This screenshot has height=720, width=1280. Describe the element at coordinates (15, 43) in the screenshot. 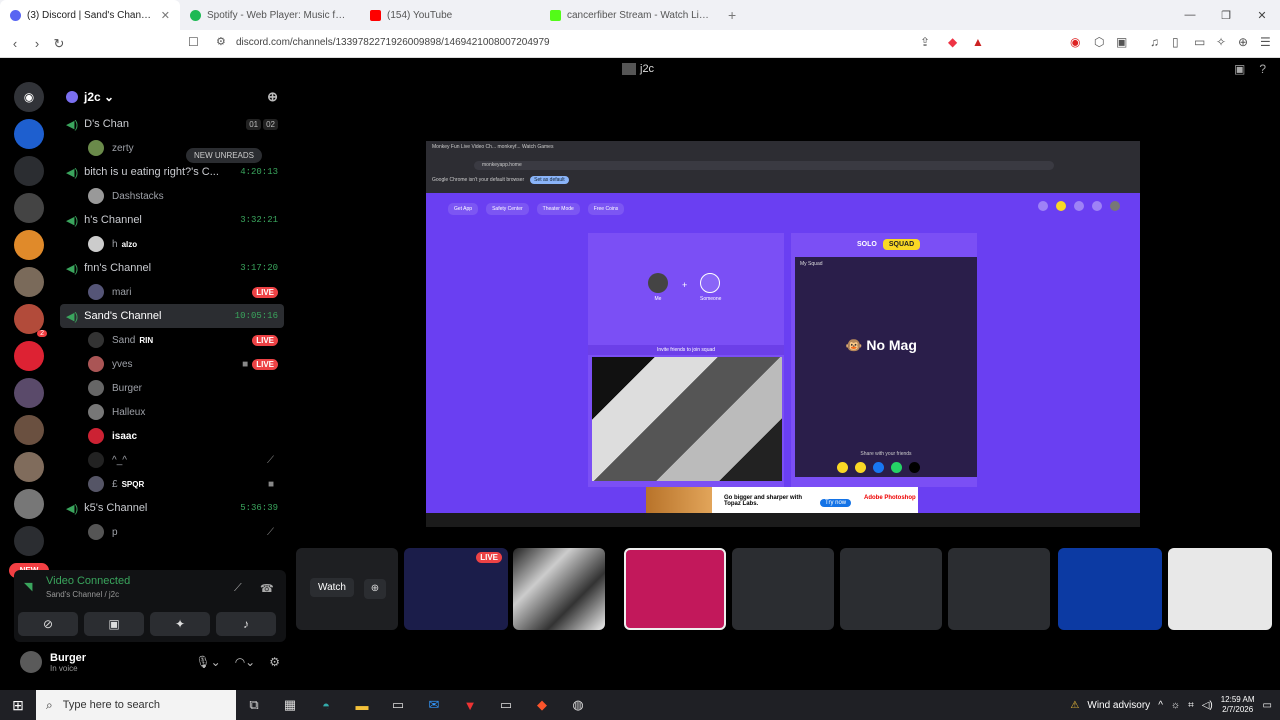

I see `back-icon: ‹` at that location.